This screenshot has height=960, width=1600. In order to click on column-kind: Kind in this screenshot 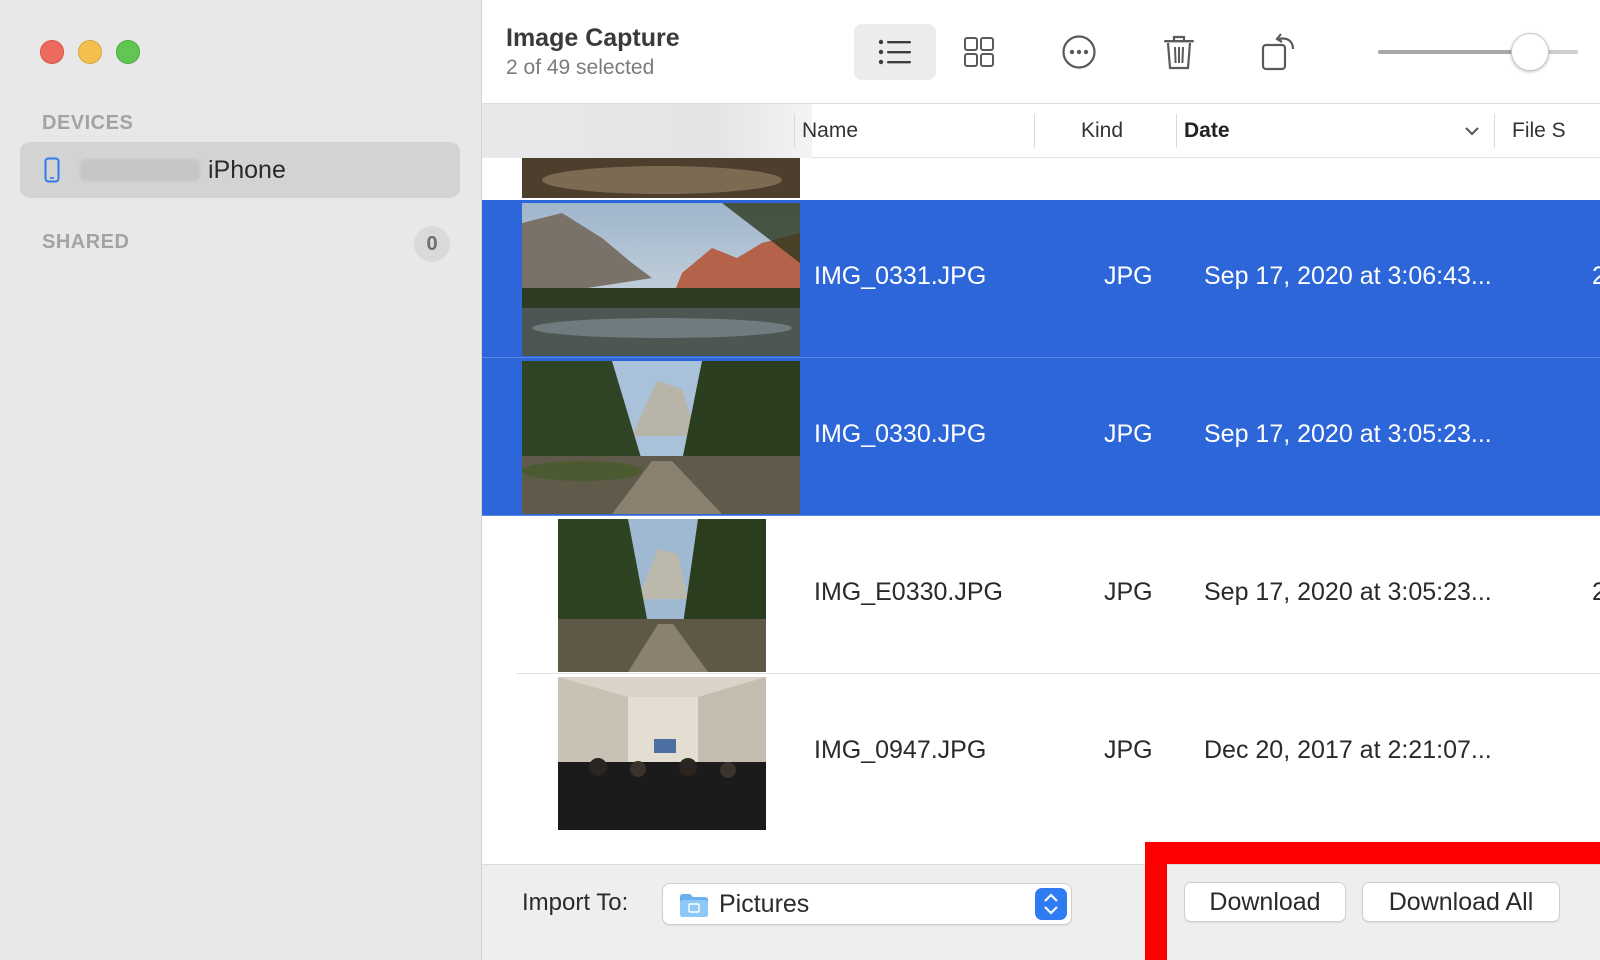, I will do `click(1102, 131)`.